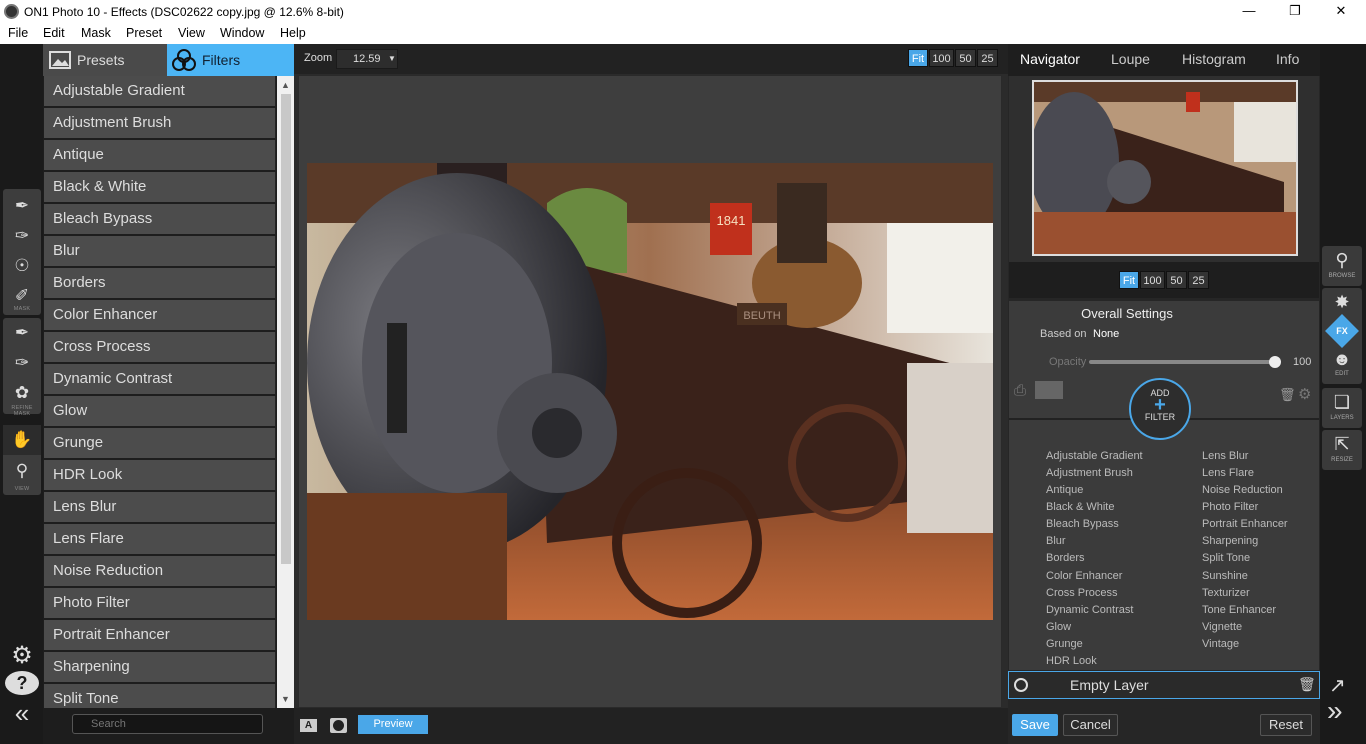 Image resolution: width=1366 pixels, height=744 pixels. Describe the element at coordinates (918, 58) in the screenshot. I see `zoom-fit-button: Fit` at that location.